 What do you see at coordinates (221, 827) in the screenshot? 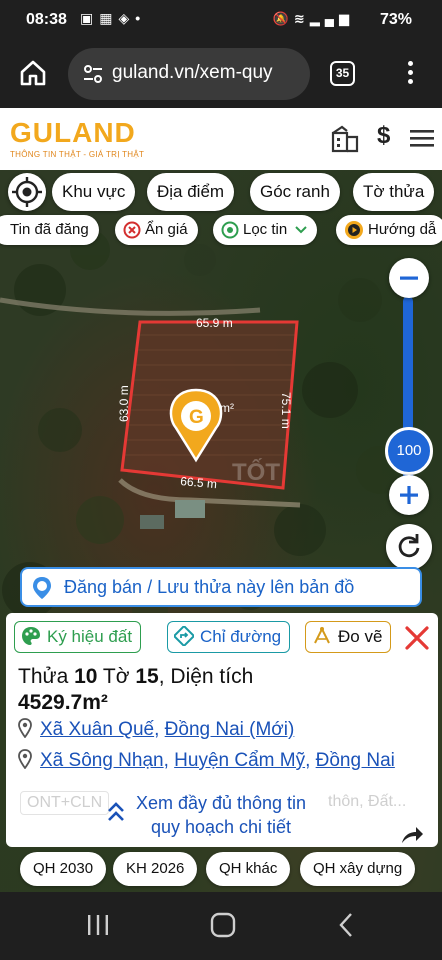
I see `detail-link-line2: quy hoạch chi tiết` at bounding box center [221, 827].